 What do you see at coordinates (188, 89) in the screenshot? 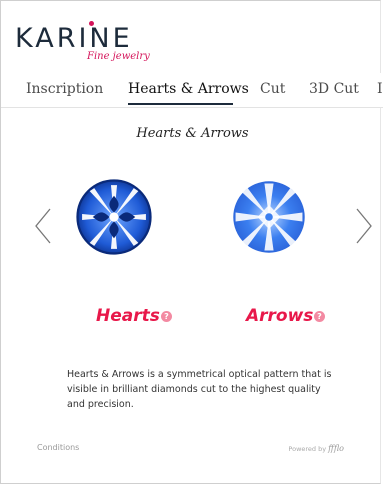
I see `tab-hearts-arrows: Hearts & Arrows` at bounding box center [188, 89].